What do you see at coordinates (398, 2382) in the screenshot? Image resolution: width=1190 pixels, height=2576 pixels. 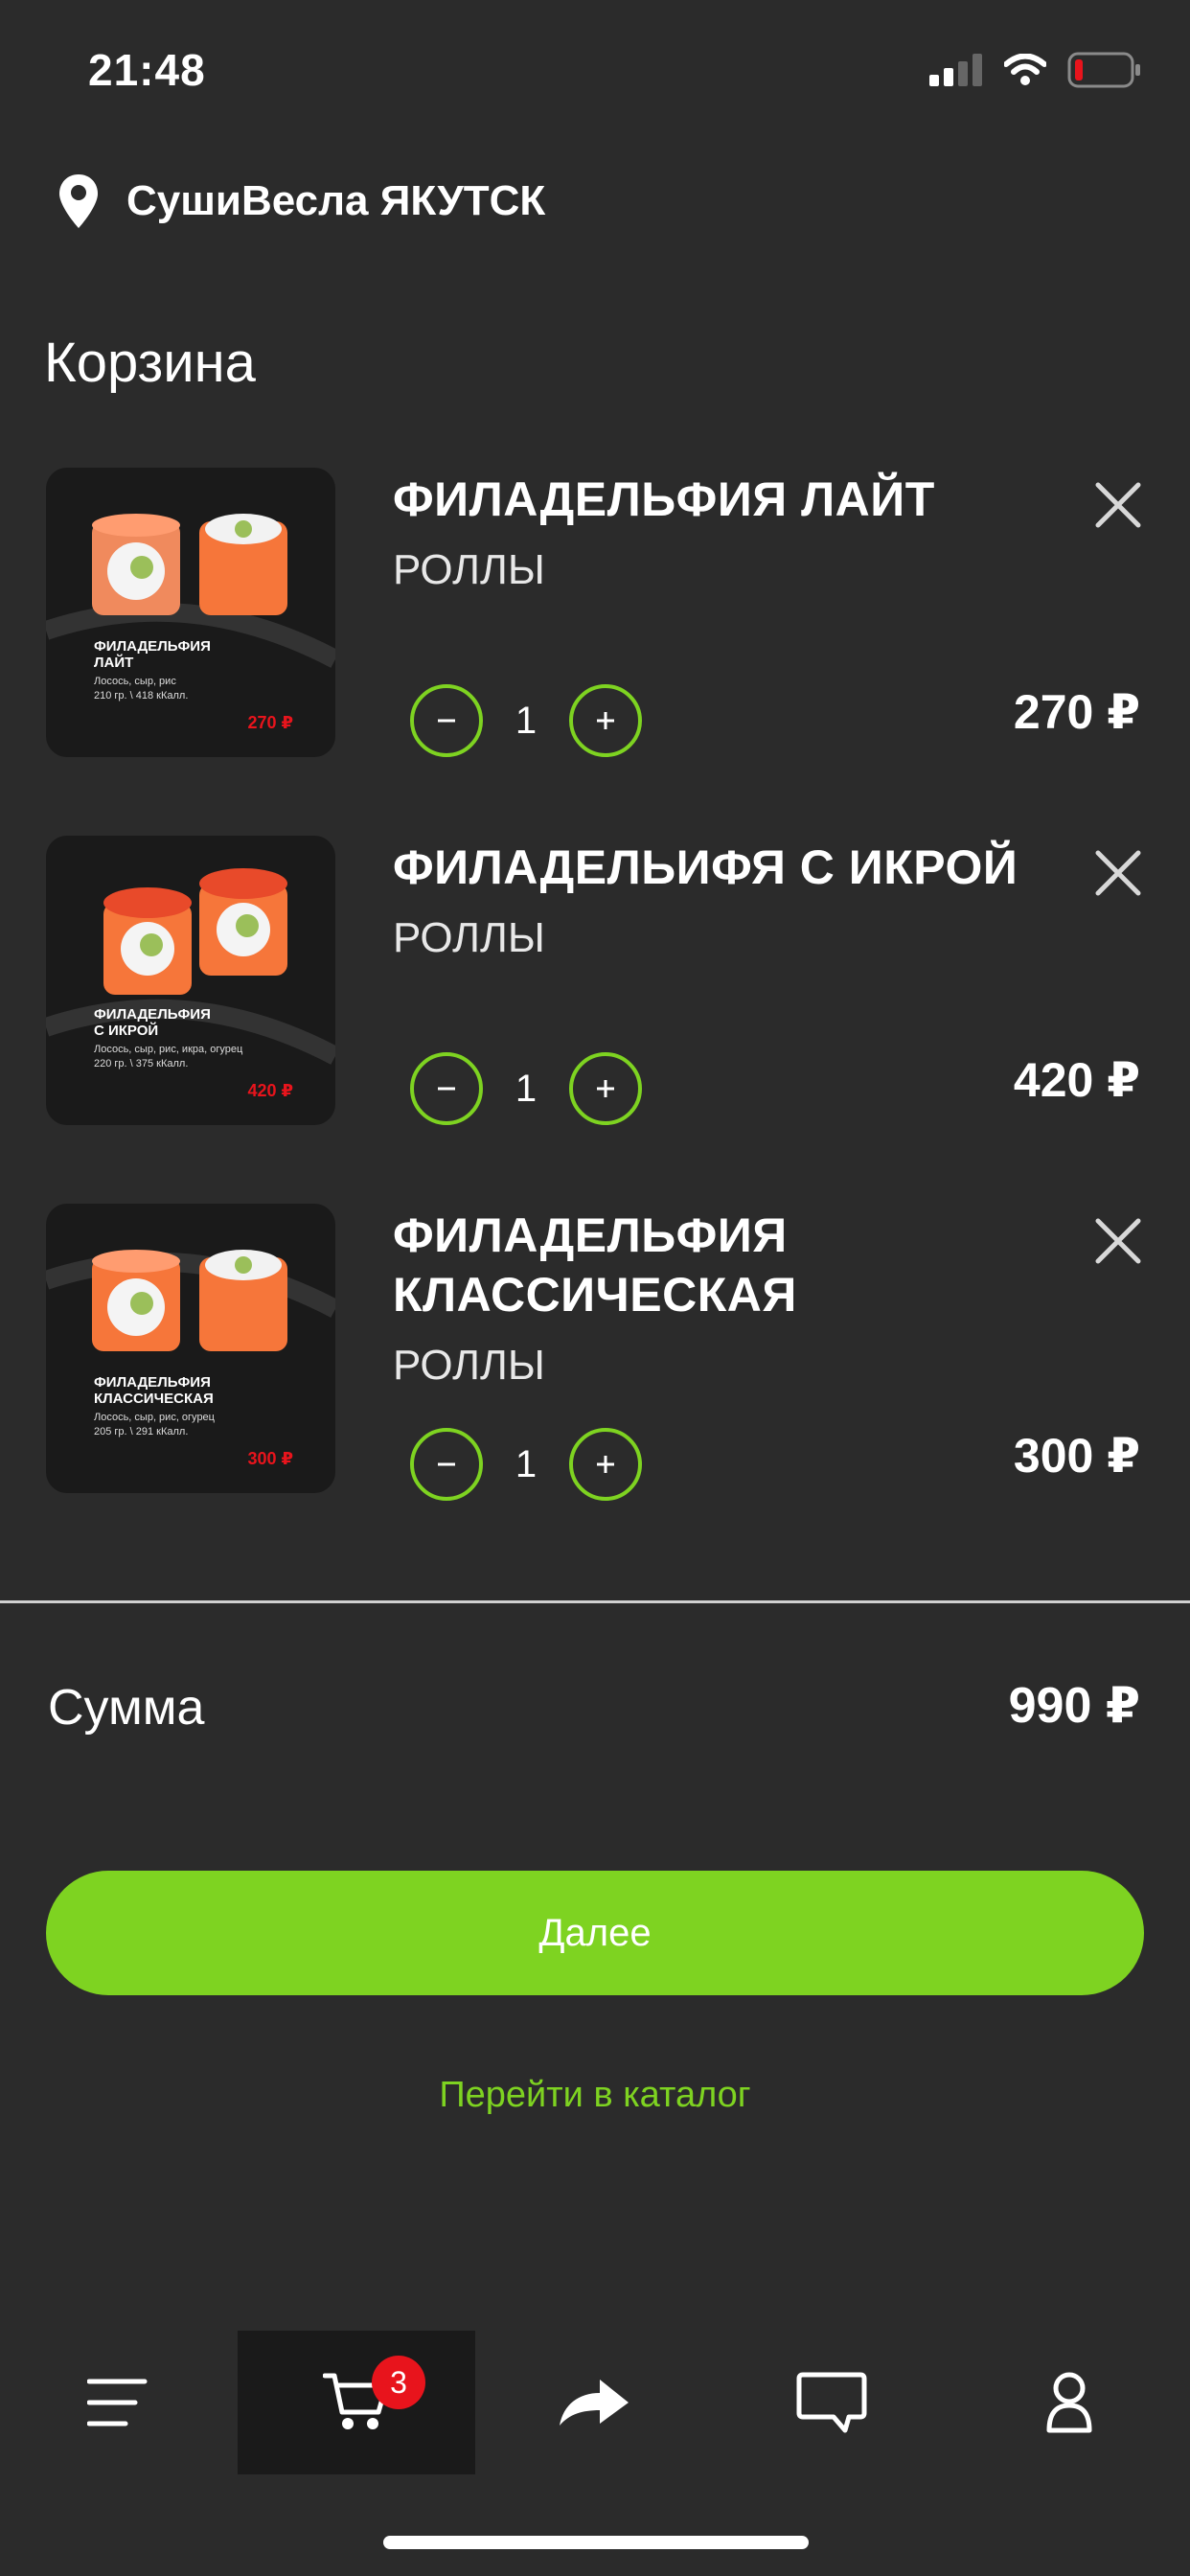 I see `cart-count-badge: 3` at bounding box center [398, 2382].